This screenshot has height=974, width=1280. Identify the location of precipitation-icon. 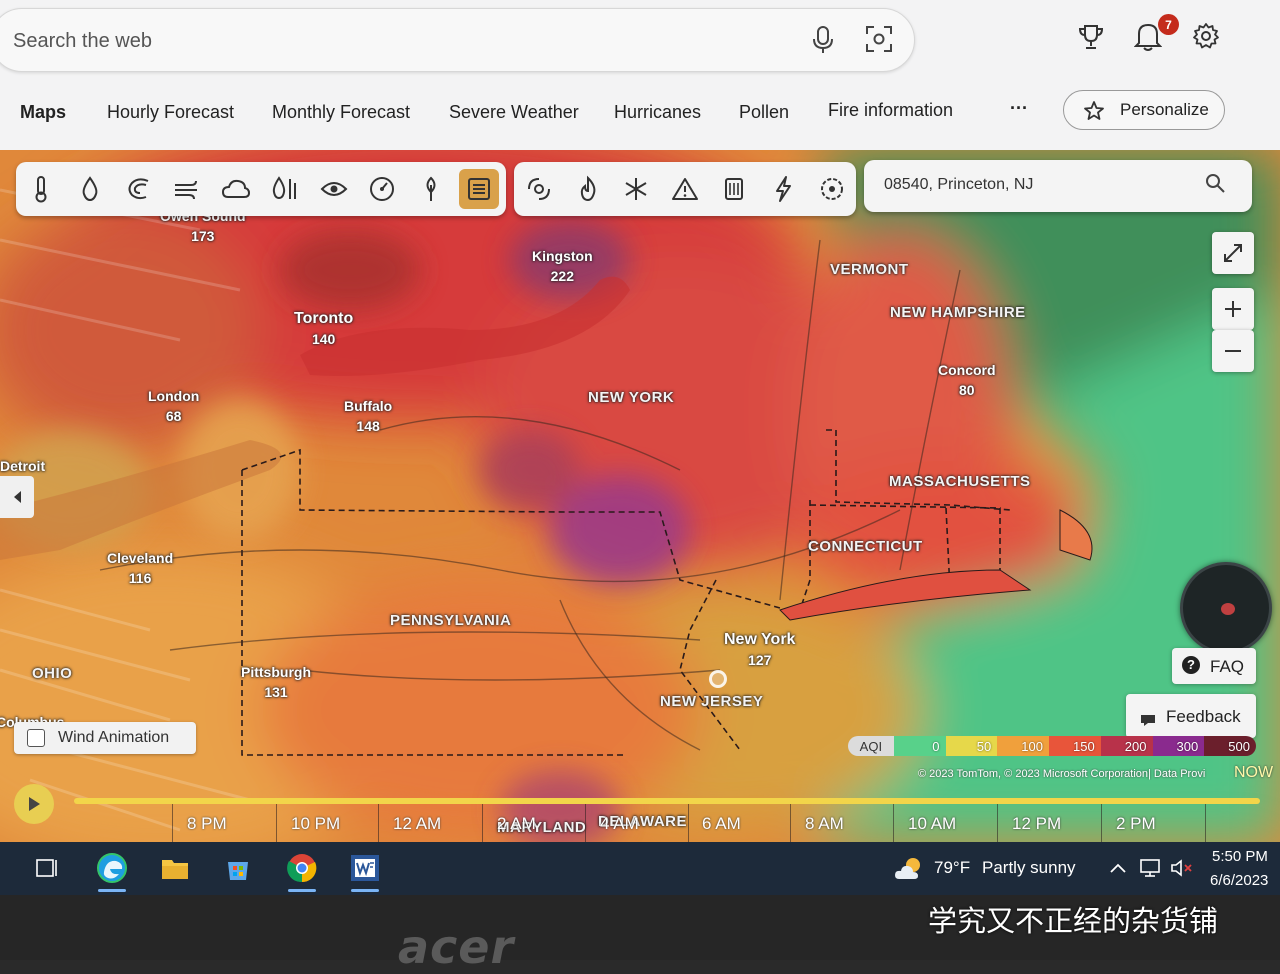
(90, 189).